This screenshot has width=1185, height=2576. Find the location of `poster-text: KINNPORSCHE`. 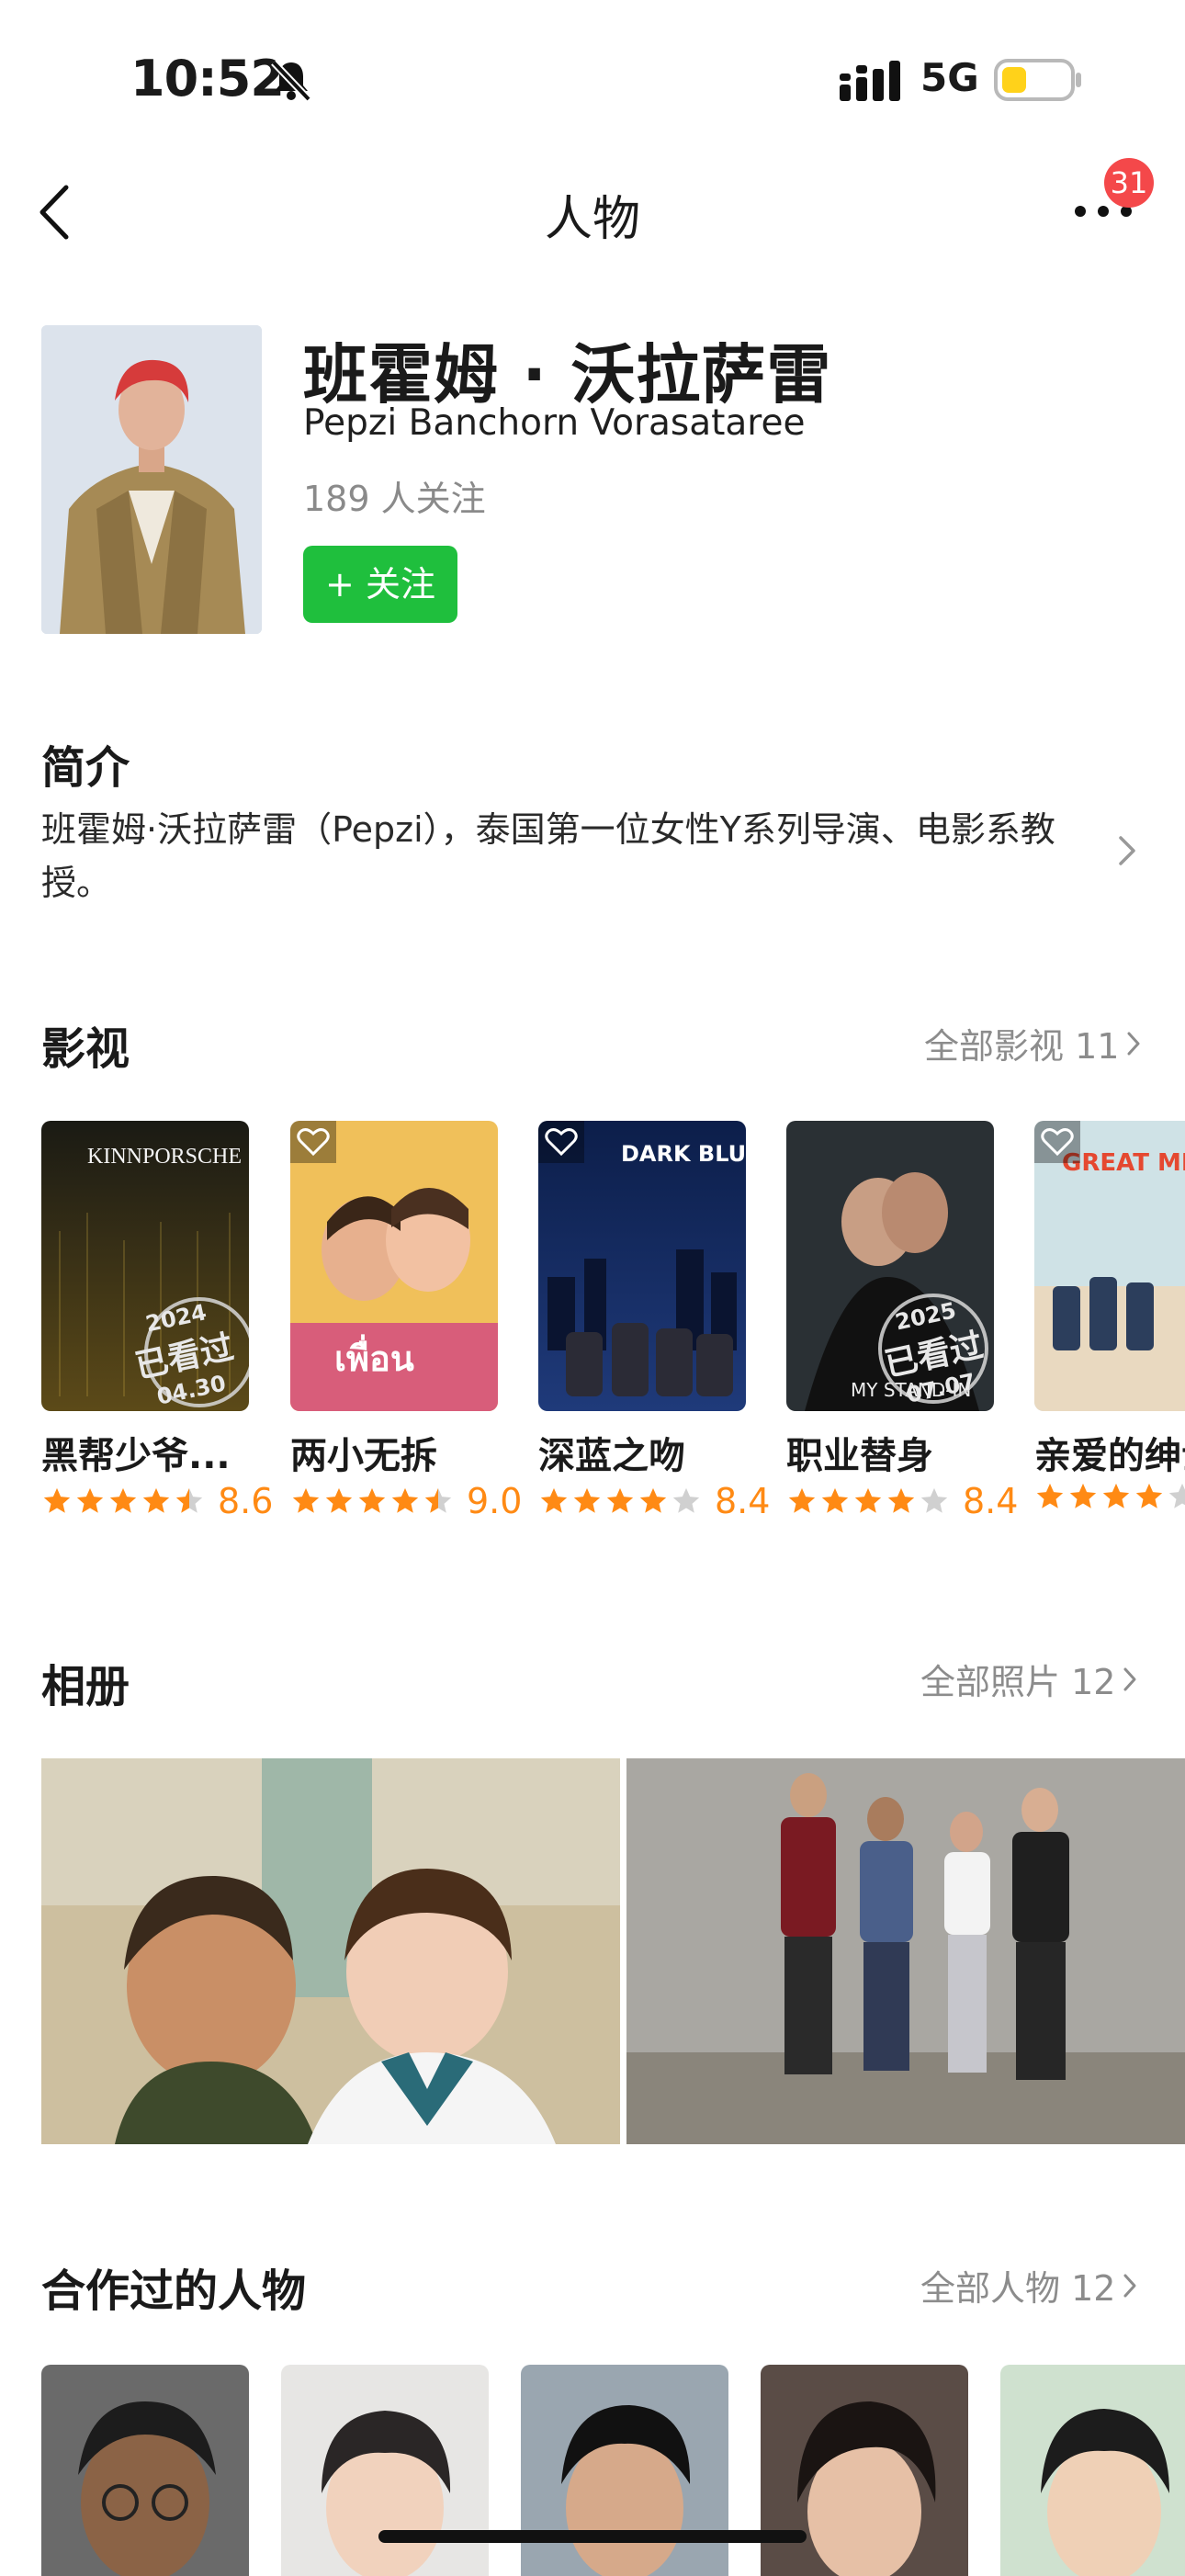

poster-text: KINNPORSCHE is located at coordinates (164, 1157).